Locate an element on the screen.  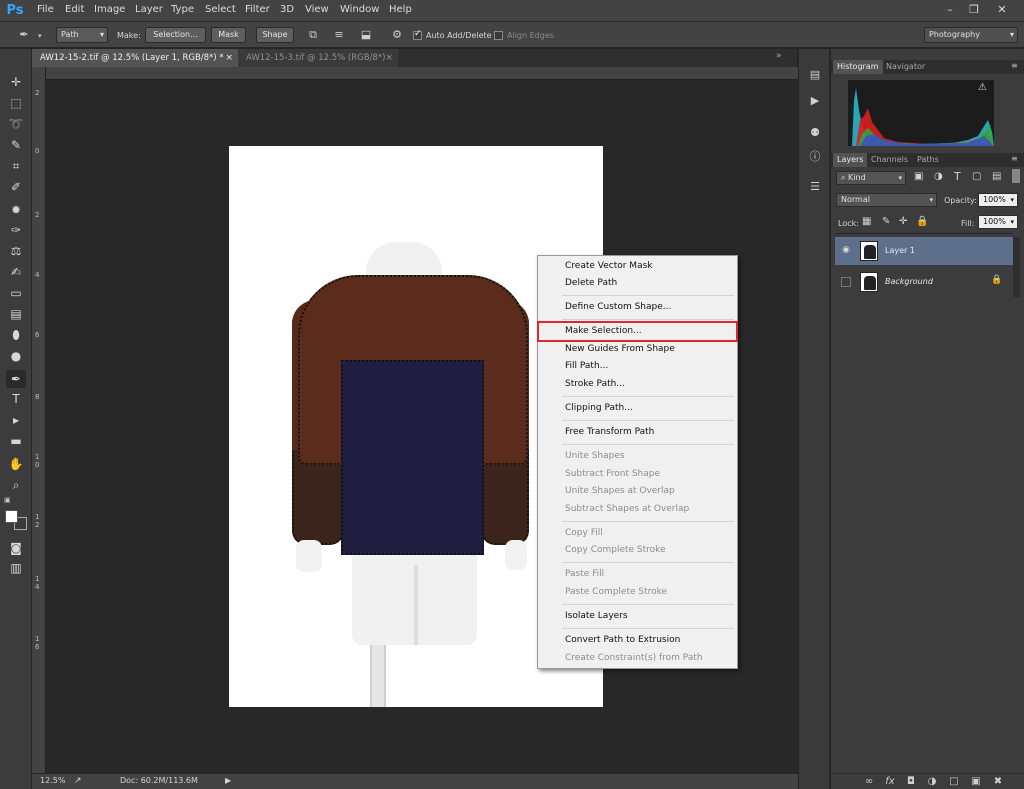
visibility-toggle is located at coordinates (846, 282).